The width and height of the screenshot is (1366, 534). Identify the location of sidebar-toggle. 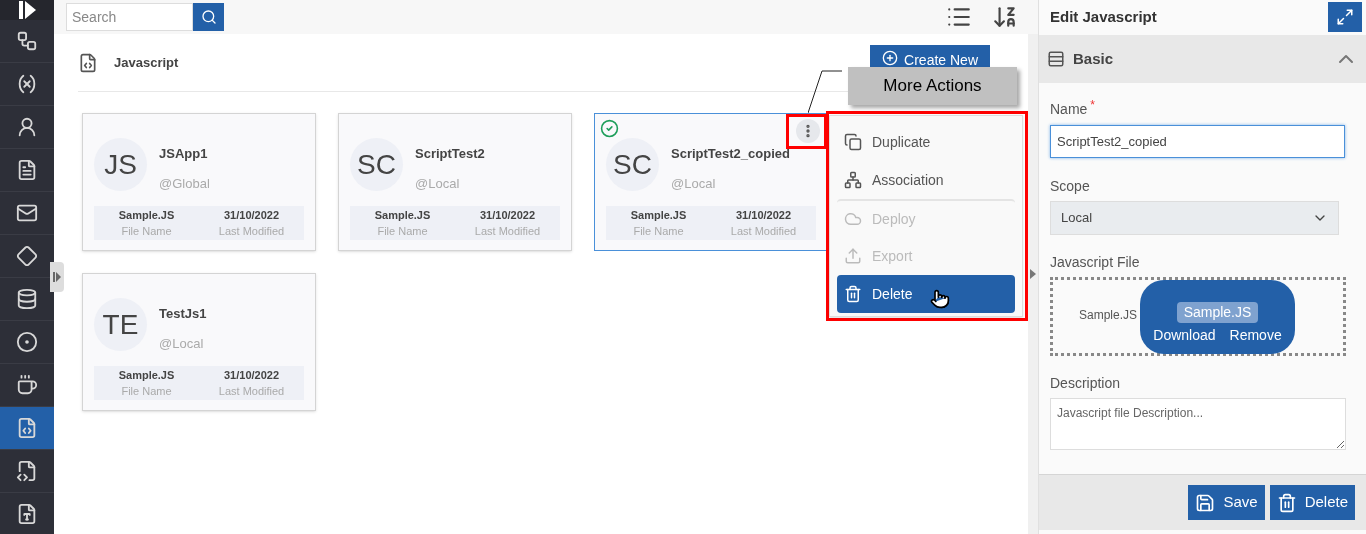
(57, 277).